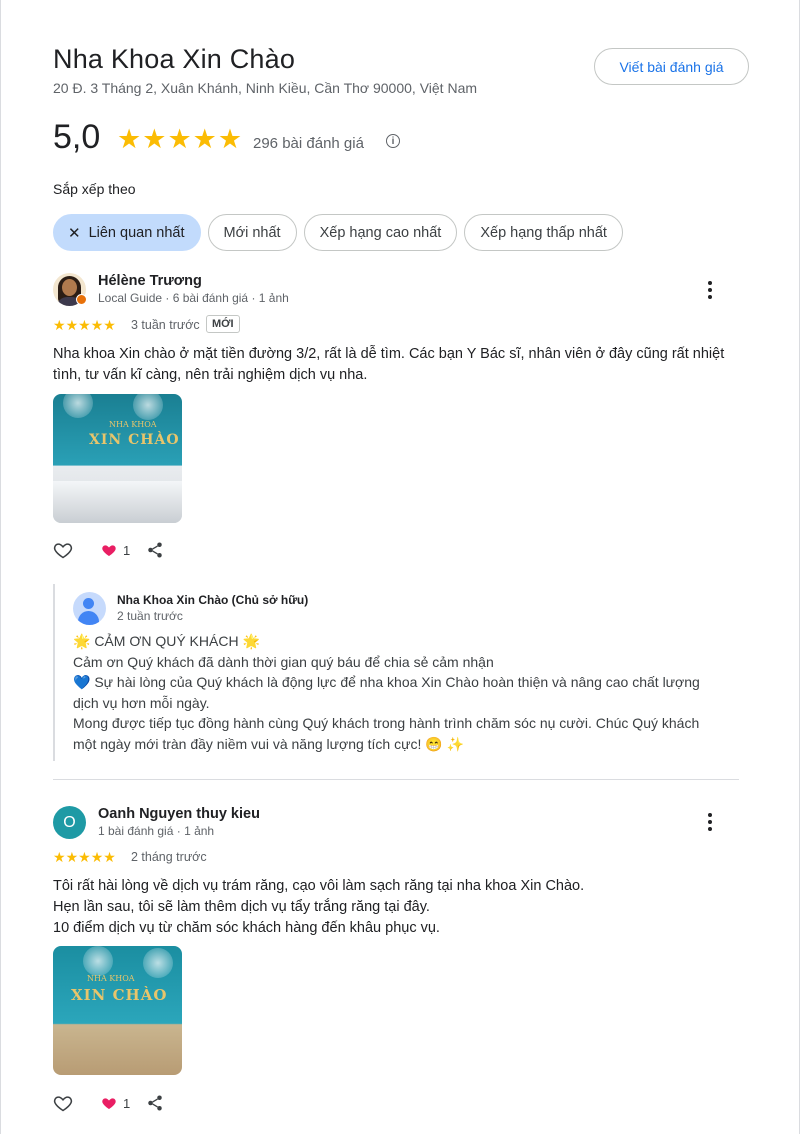 This screenshot has height=1134, width=800. What do you see at coordinates (193, 298) in the screenshot?
I see `reviewer-meta: Local Guide · 6 bài đánh giá · 1 ảnh` at bounding box center [193, 298].